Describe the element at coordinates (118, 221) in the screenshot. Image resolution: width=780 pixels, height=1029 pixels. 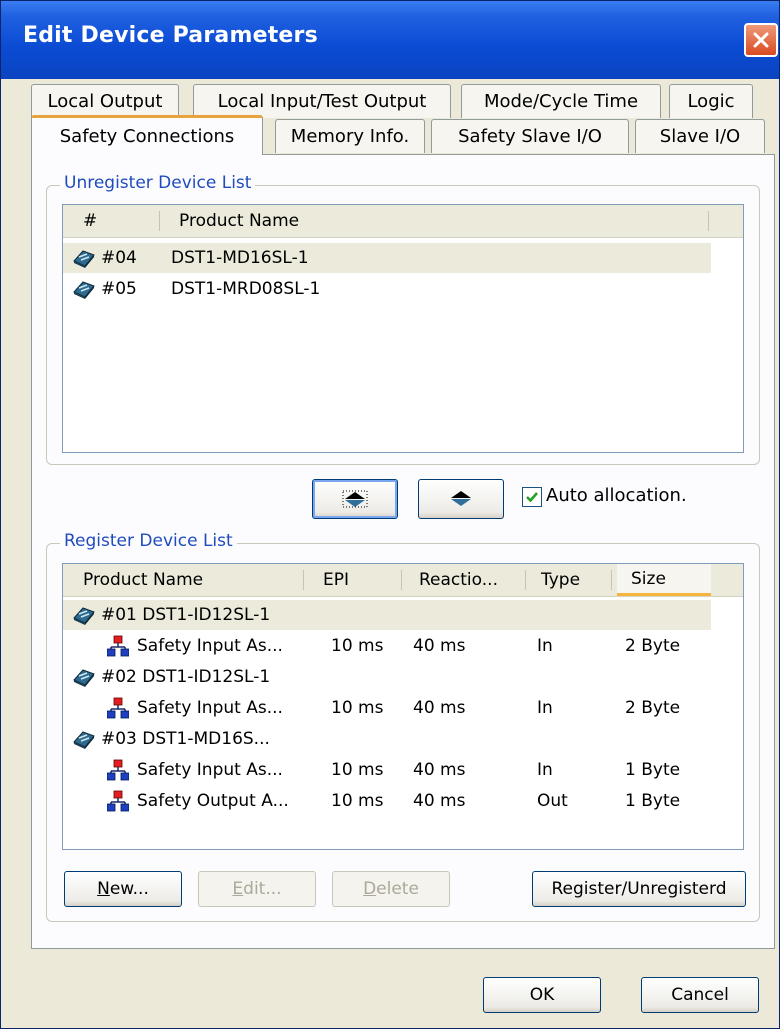
I see `column-header-number: #` at that location.